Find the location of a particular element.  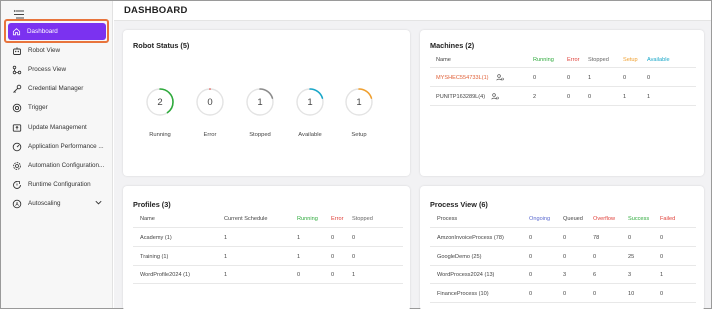

column-header-available: Available is located at coordinates (658, 60).